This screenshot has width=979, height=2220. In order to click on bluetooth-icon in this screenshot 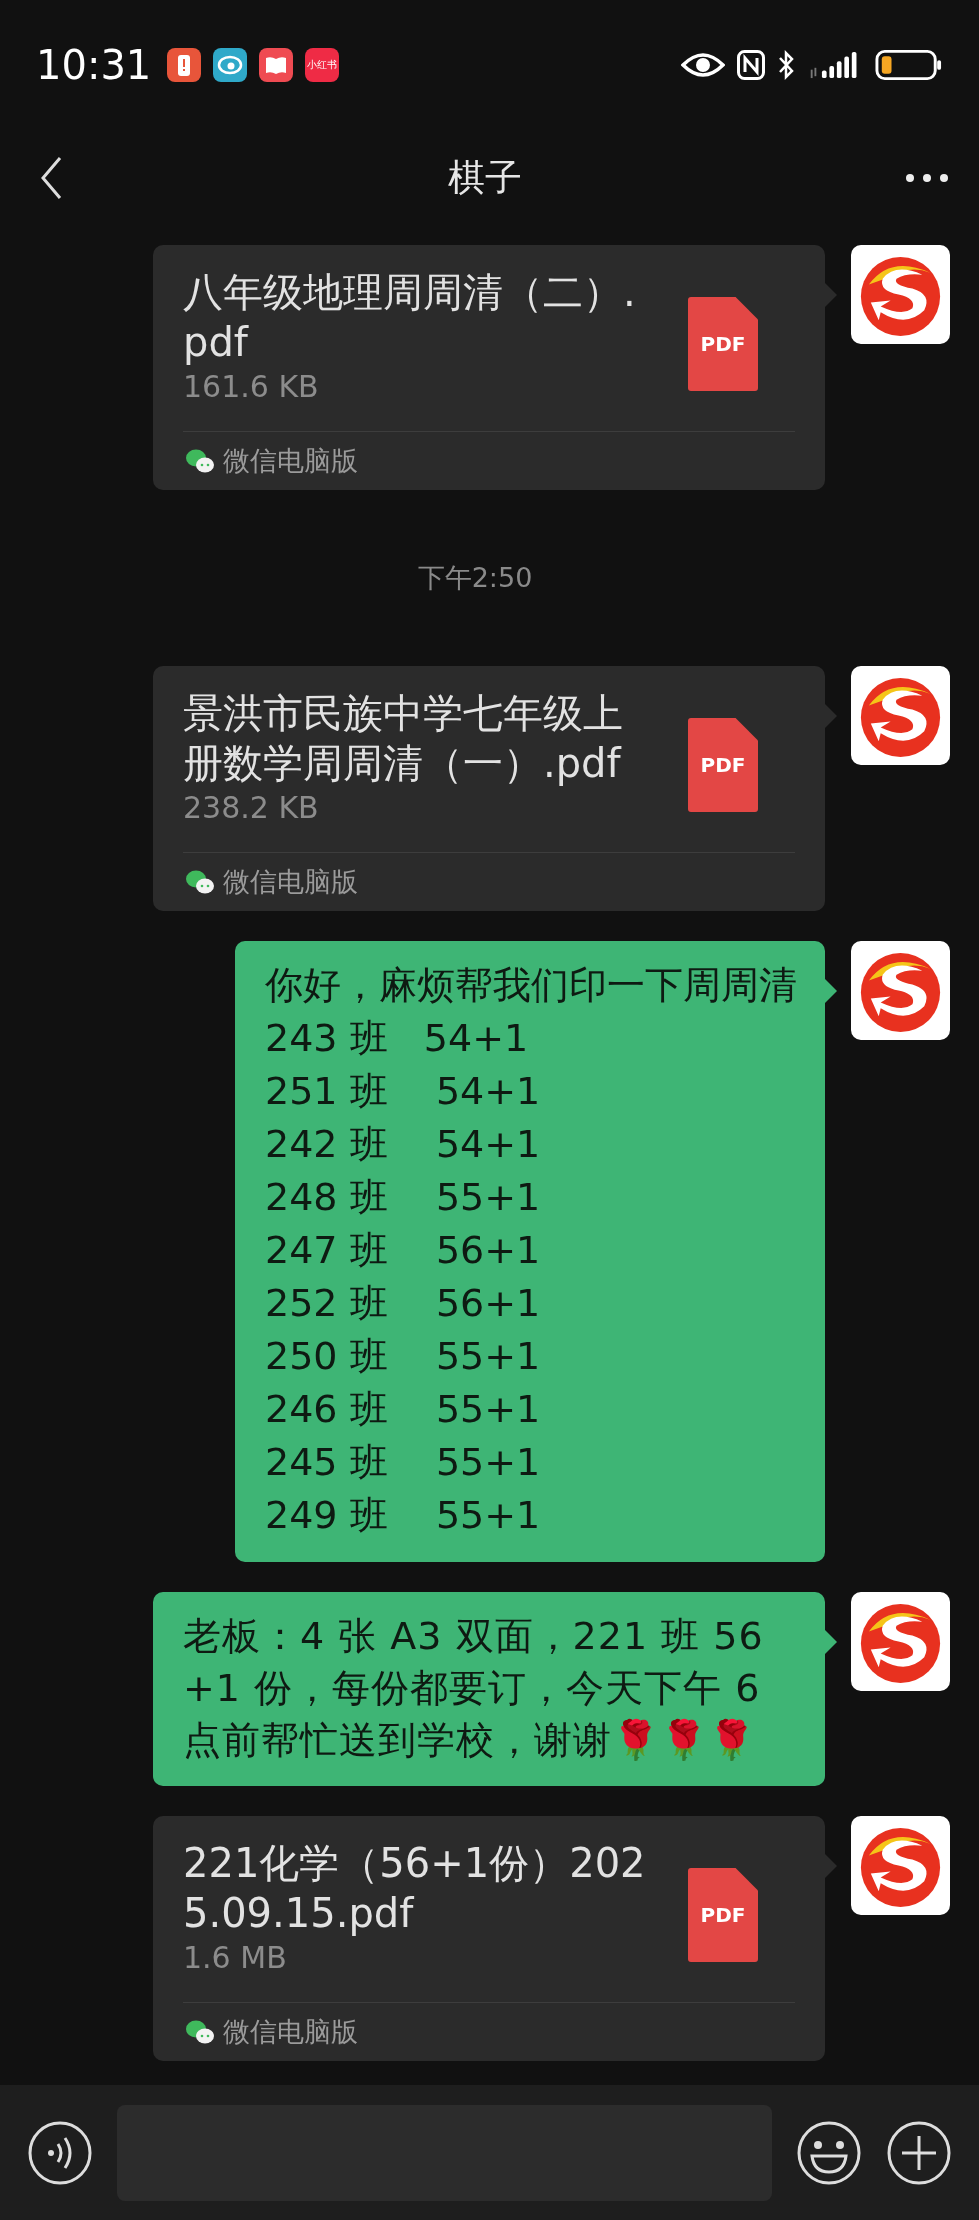, I will do `click(786, 65)`.